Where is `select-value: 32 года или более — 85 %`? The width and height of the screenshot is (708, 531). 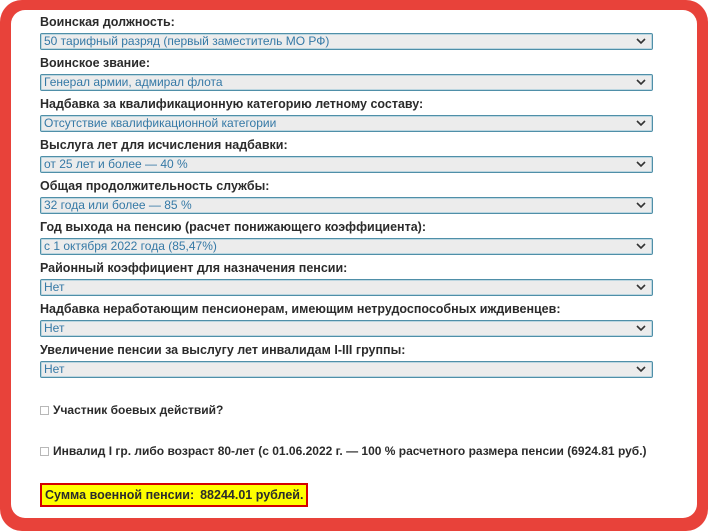 select-value: 32 года или более — 85 % is located at coordinates (118, 205).